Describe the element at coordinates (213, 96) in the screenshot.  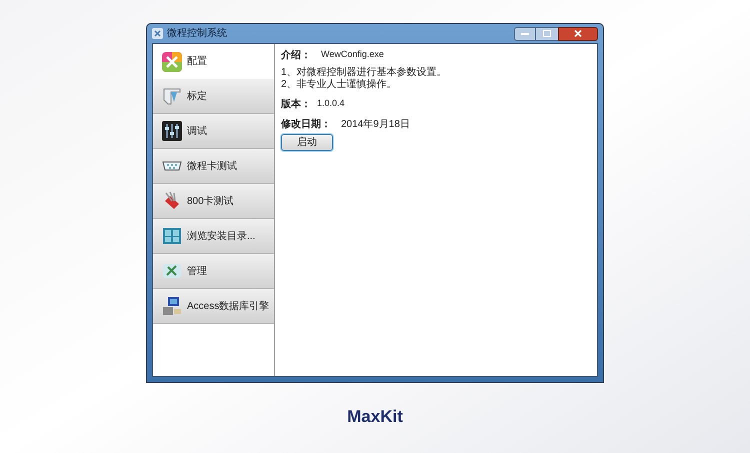
I see `sidebar-item: 标定` at that location.